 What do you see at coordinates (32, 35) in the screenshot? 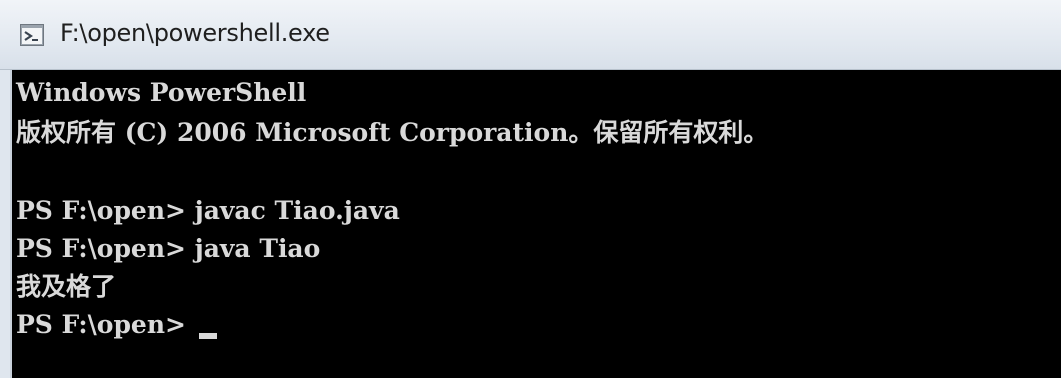
I see `powershell-icon` at bounding box center [32, 35].